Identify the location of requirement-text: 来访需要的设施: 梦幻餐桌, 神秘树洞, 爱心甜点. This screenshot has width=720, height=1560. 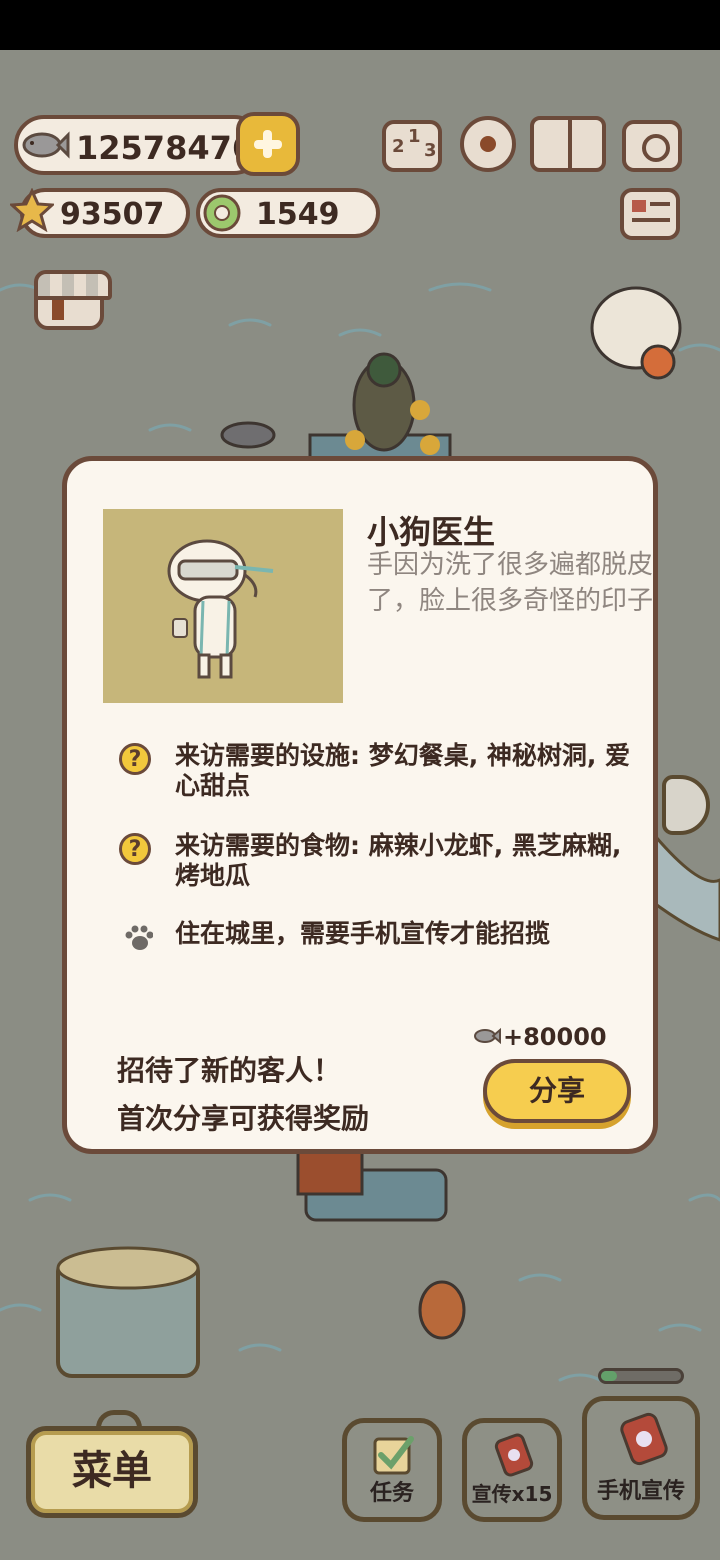
(403, 770).